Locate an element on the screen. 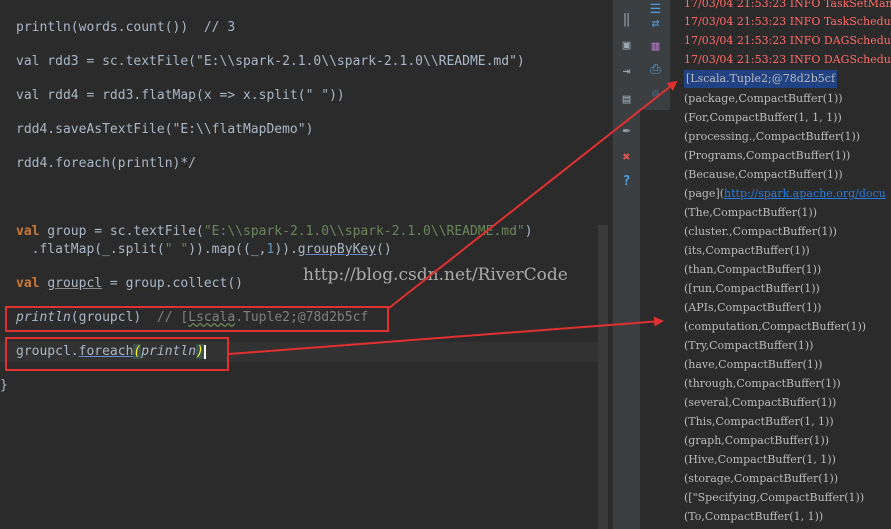 The height and width of the screenshot is (529, 891). output-line: (than,CompactBuffer(1)) is located at coordinates (753, 269).